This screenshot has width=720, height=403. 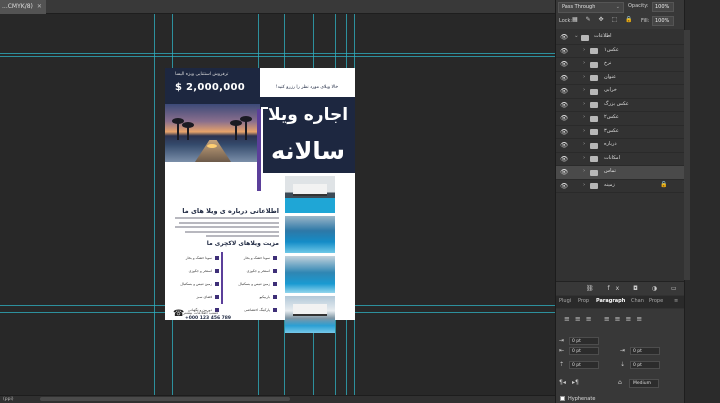 What do you see at coordinates (310, 190) in the screenshot?
I see `house-shape` at bounding box center [310, 190].